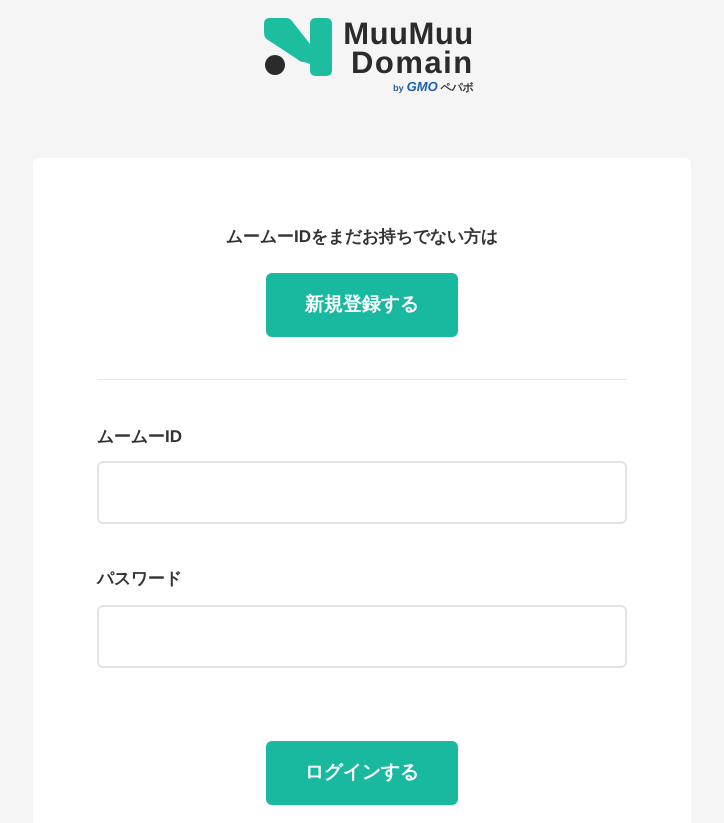 Image resolution: width=724 pixels, height=823 pixels. What do you see at coordinates (457, 88) in the screenshot?
I see `logo-company: ペパボ` at bounding box center [457, 88].